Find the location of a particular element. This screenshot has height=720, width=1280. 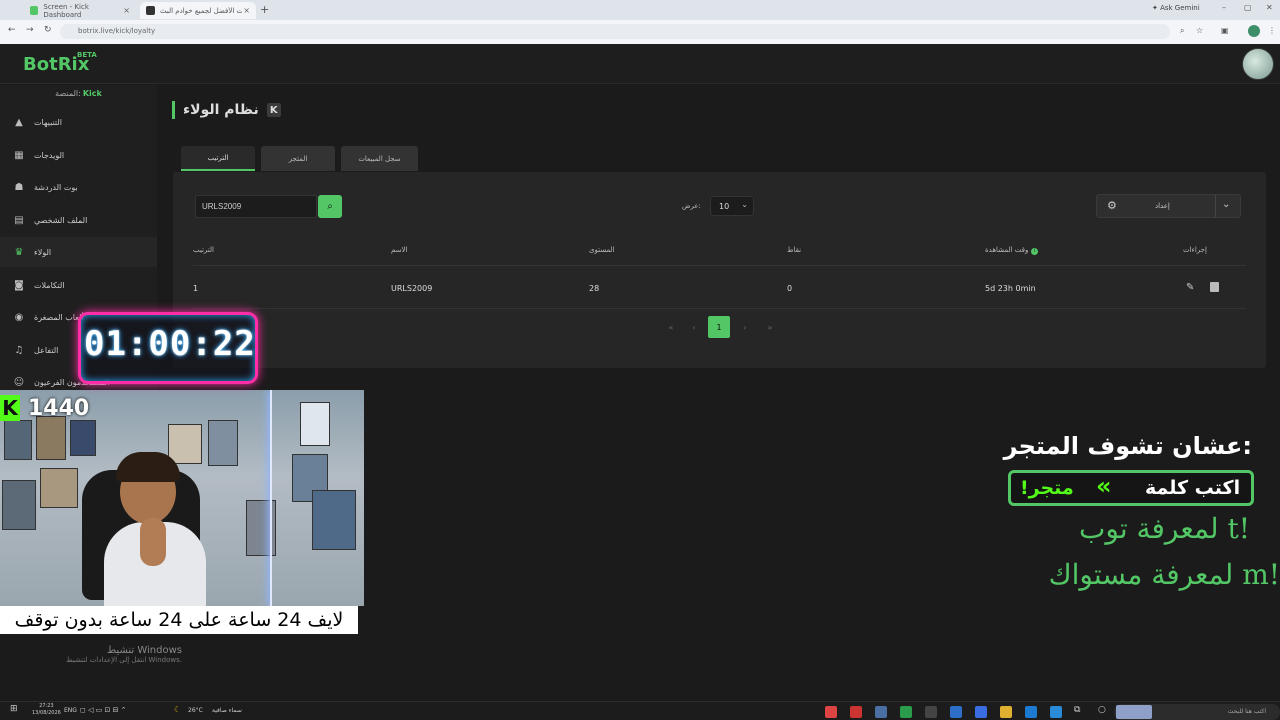

double-chevron-icon: « is located at coordinates (1104, 486).